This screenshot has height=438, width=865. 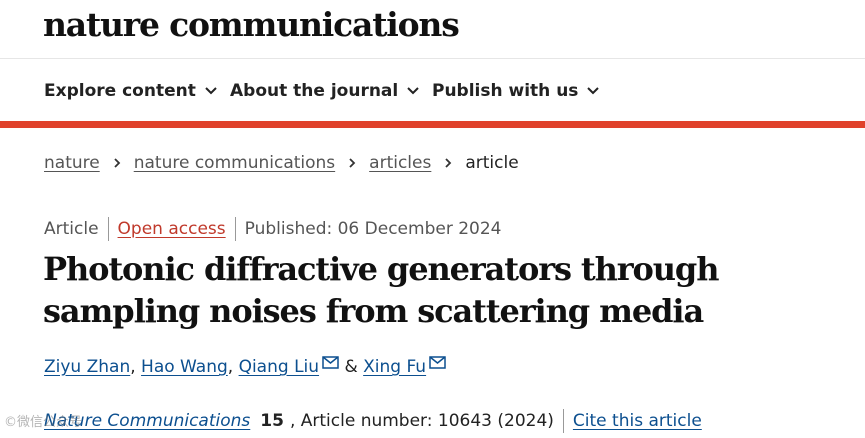 I want to click on breadcrumb-nature-communications: nature communications, so click(x=234, y=163).